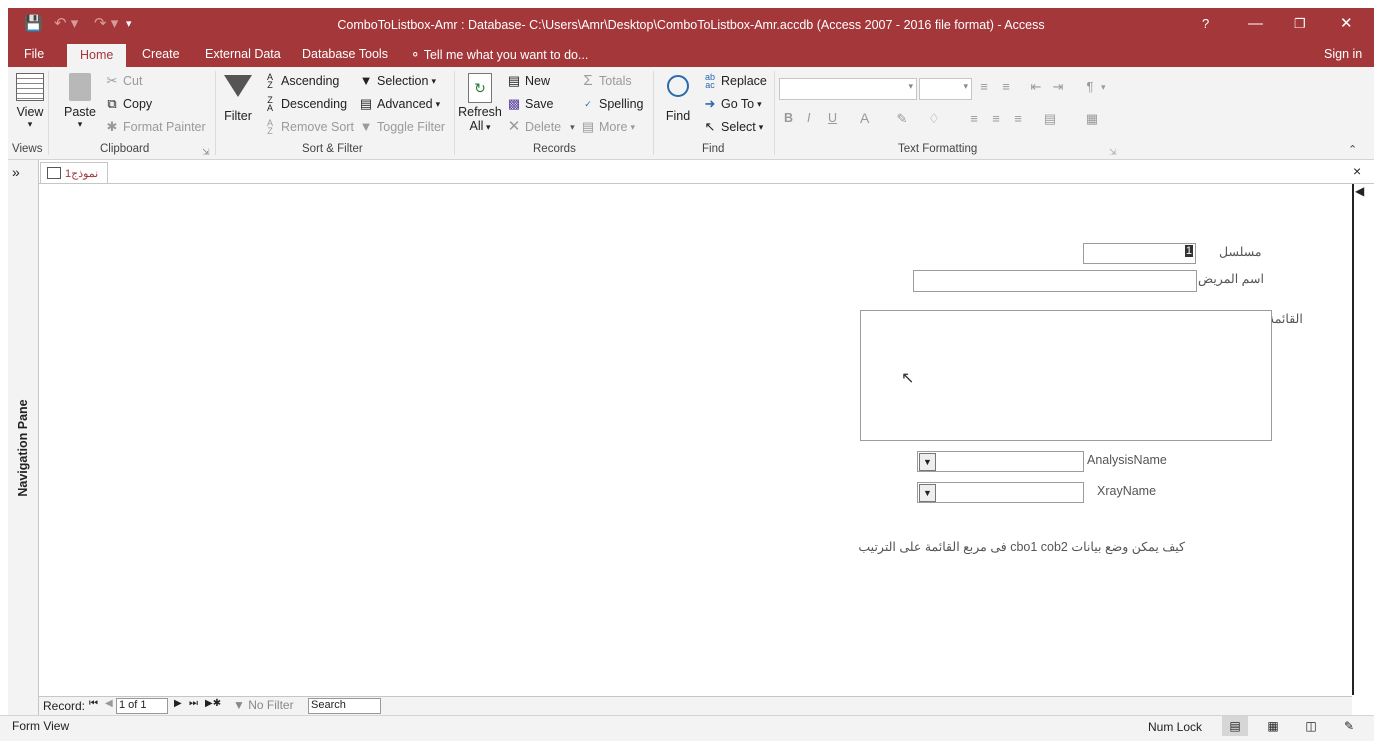 Image resolution: width=1374 pixels, height=741 pixels. What do you see at coordinates (540, 127) in the screenshot?
I see `delete-button: ✕ Delete ▾` at bounding box center [540, 127].